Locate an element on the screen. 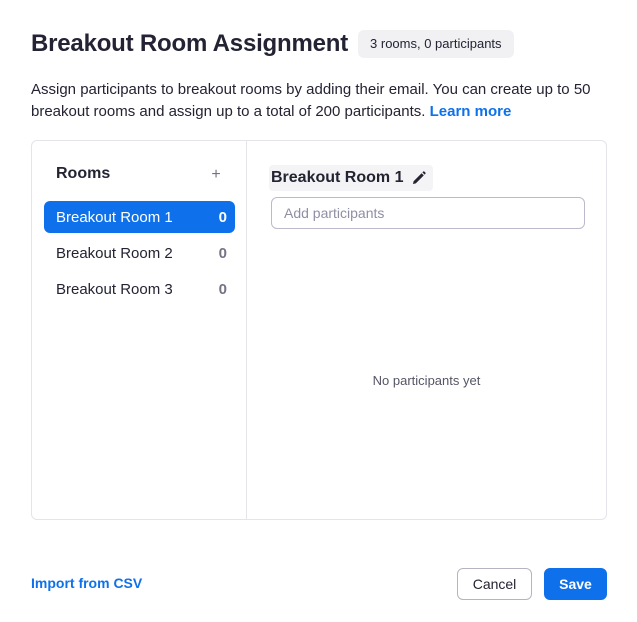  room-name: Breakout Room 3 is located at coordinates (114, 289).